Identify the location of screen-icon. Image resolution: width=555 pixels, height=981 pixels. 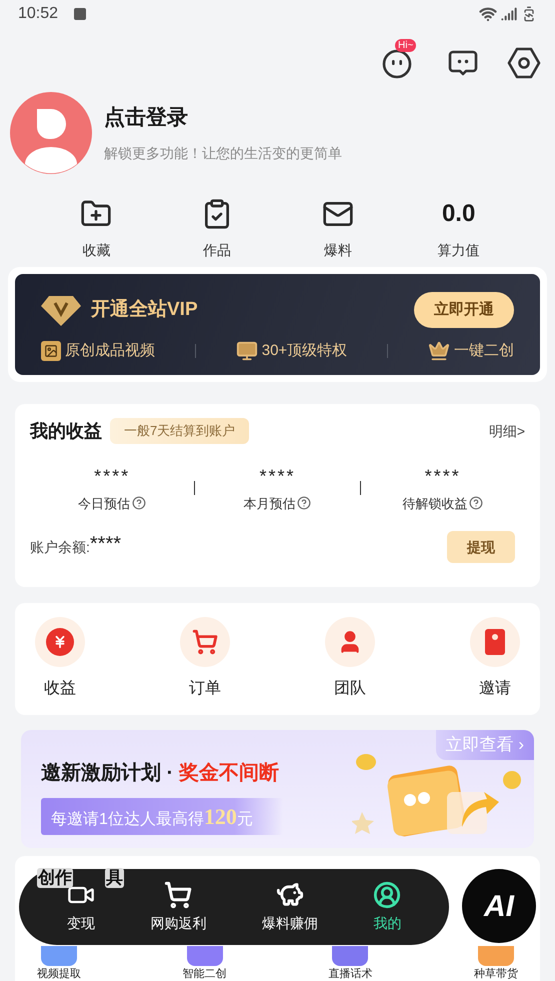
(247, 351).